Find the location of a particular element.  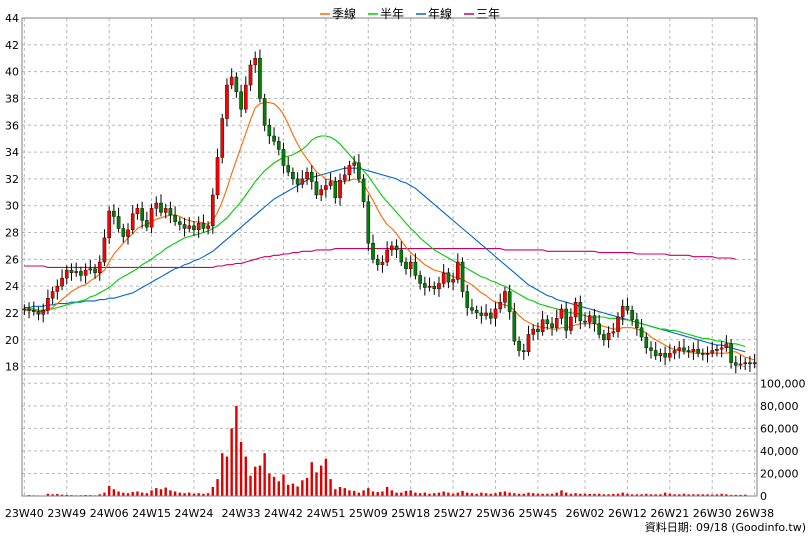

time-tick-label: 24W24 is located at coordinates (194, 513).